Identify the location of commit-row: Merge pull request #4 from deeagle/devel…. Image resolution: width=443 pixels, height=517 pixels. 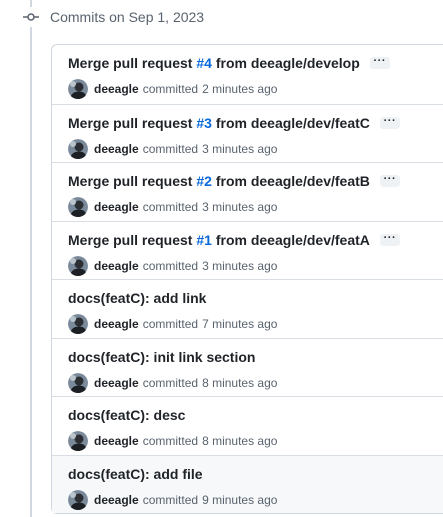
(247, 74).